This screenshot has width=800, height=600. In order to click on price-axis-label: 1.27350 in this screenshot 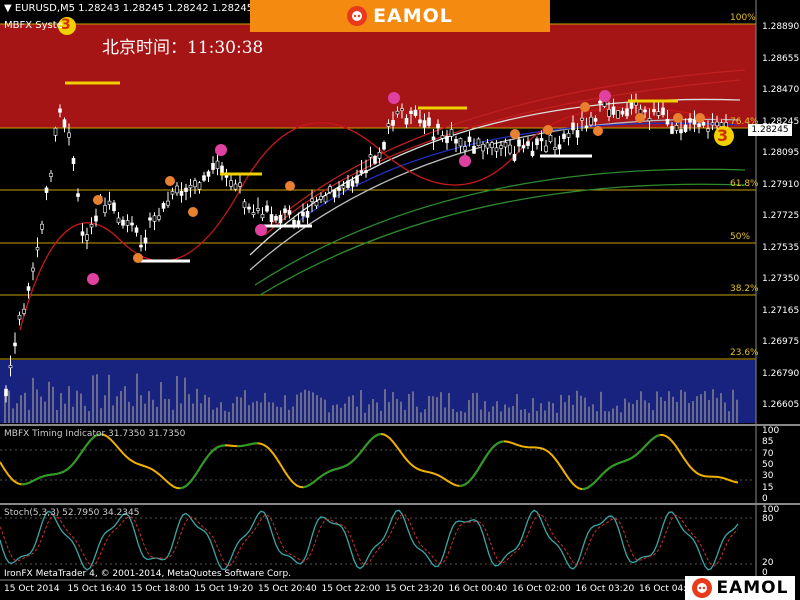, I will do `click(781, 279)`.